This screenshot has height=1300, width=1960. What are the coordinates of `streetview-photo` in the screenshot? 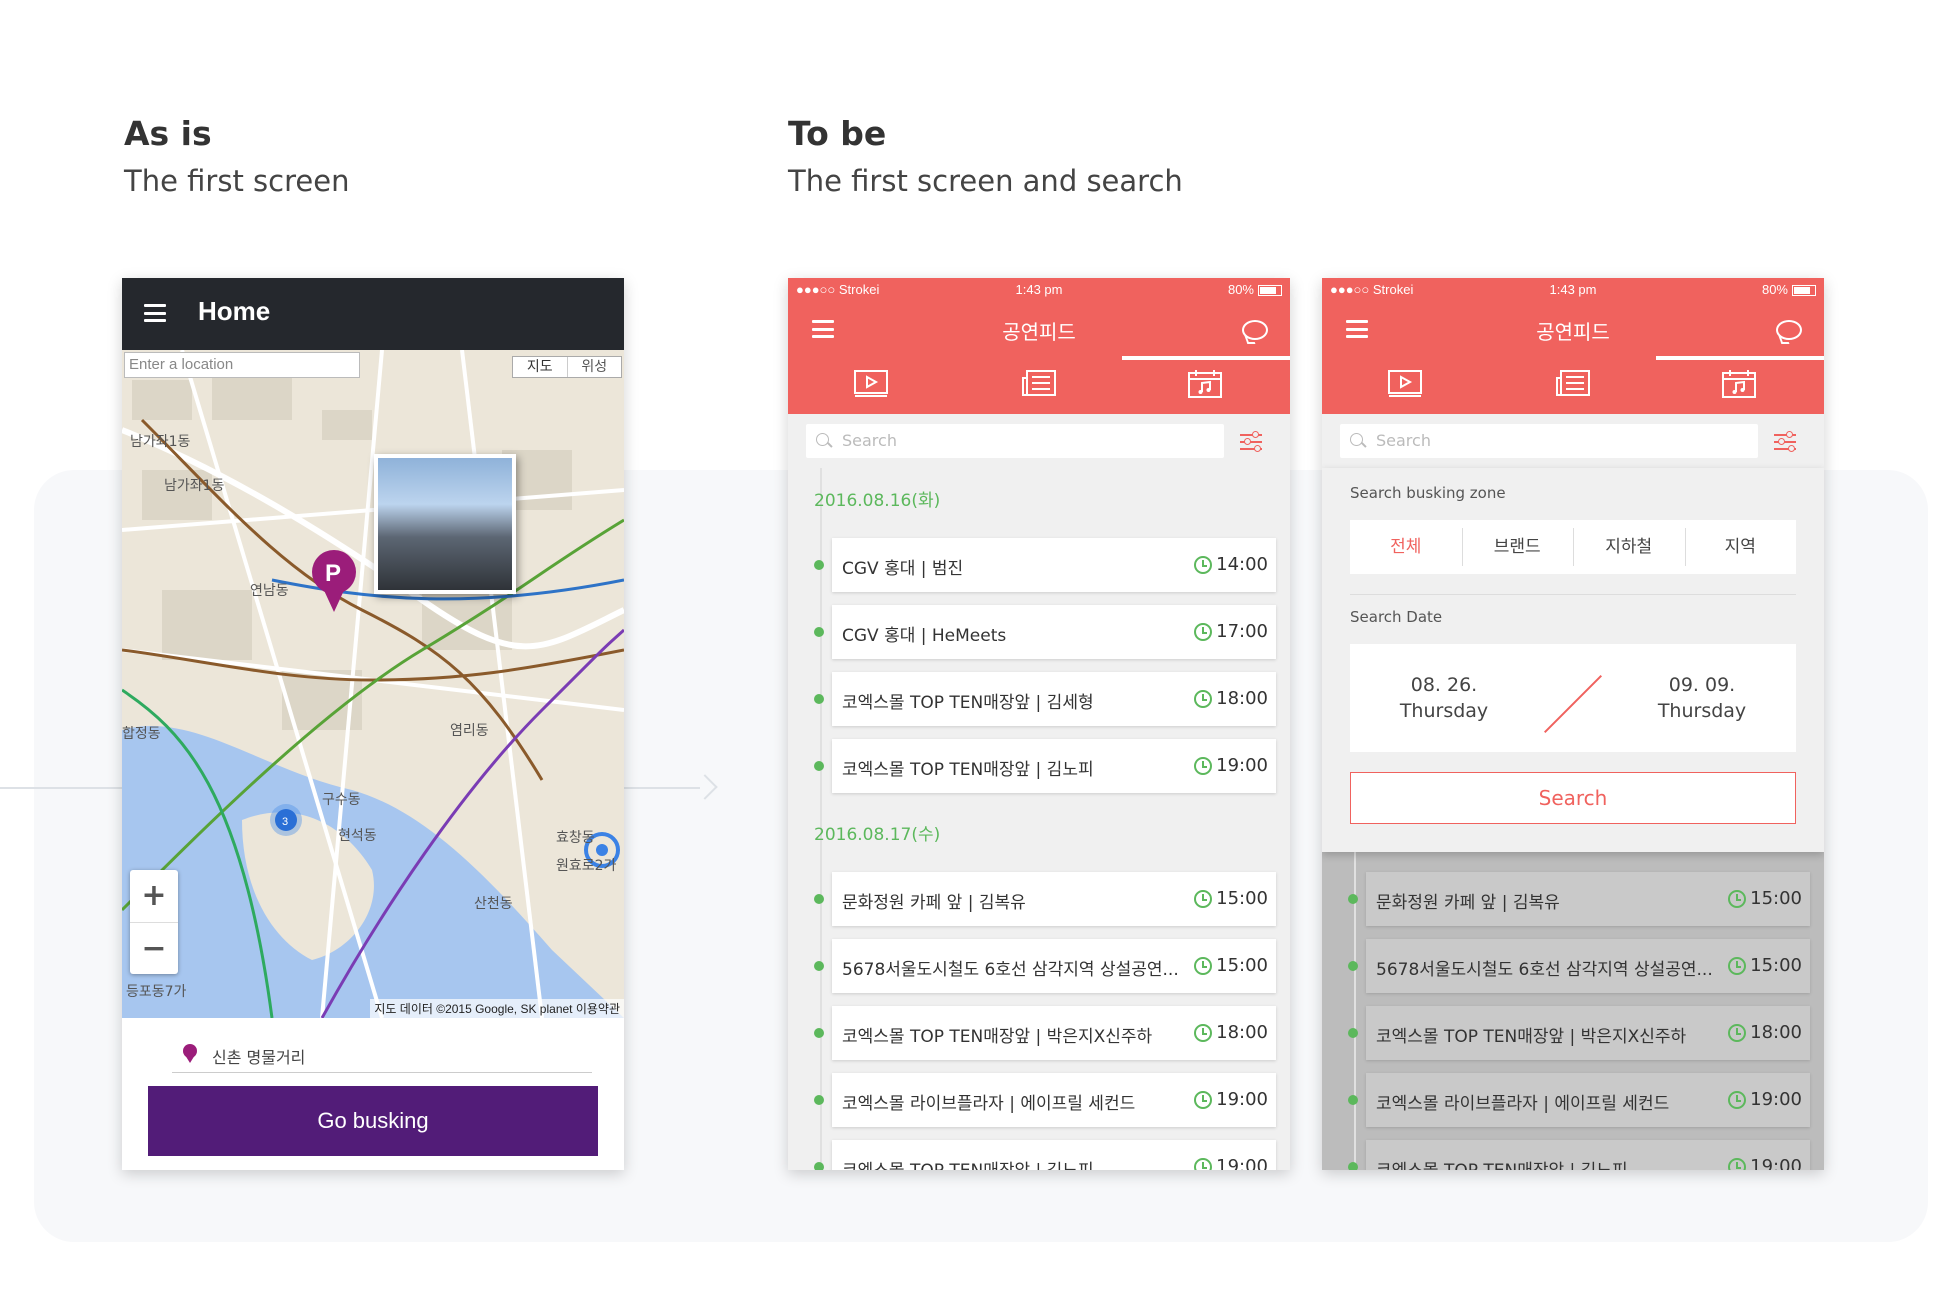 It's located at (445, 524).